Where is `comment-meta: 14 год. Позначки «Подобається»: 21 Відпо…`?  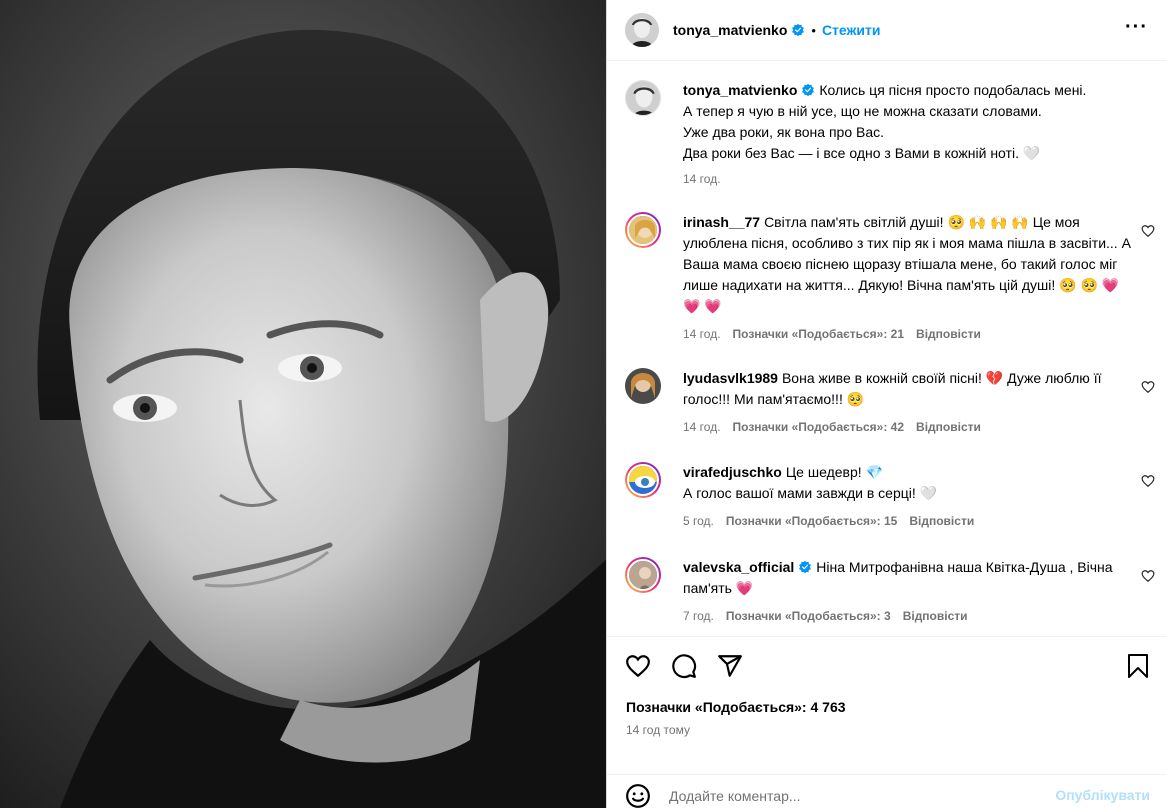 comment-meta: 14 год. Позначки «Подобається»: 21 Відпо… is located at coordinates (919, 334).